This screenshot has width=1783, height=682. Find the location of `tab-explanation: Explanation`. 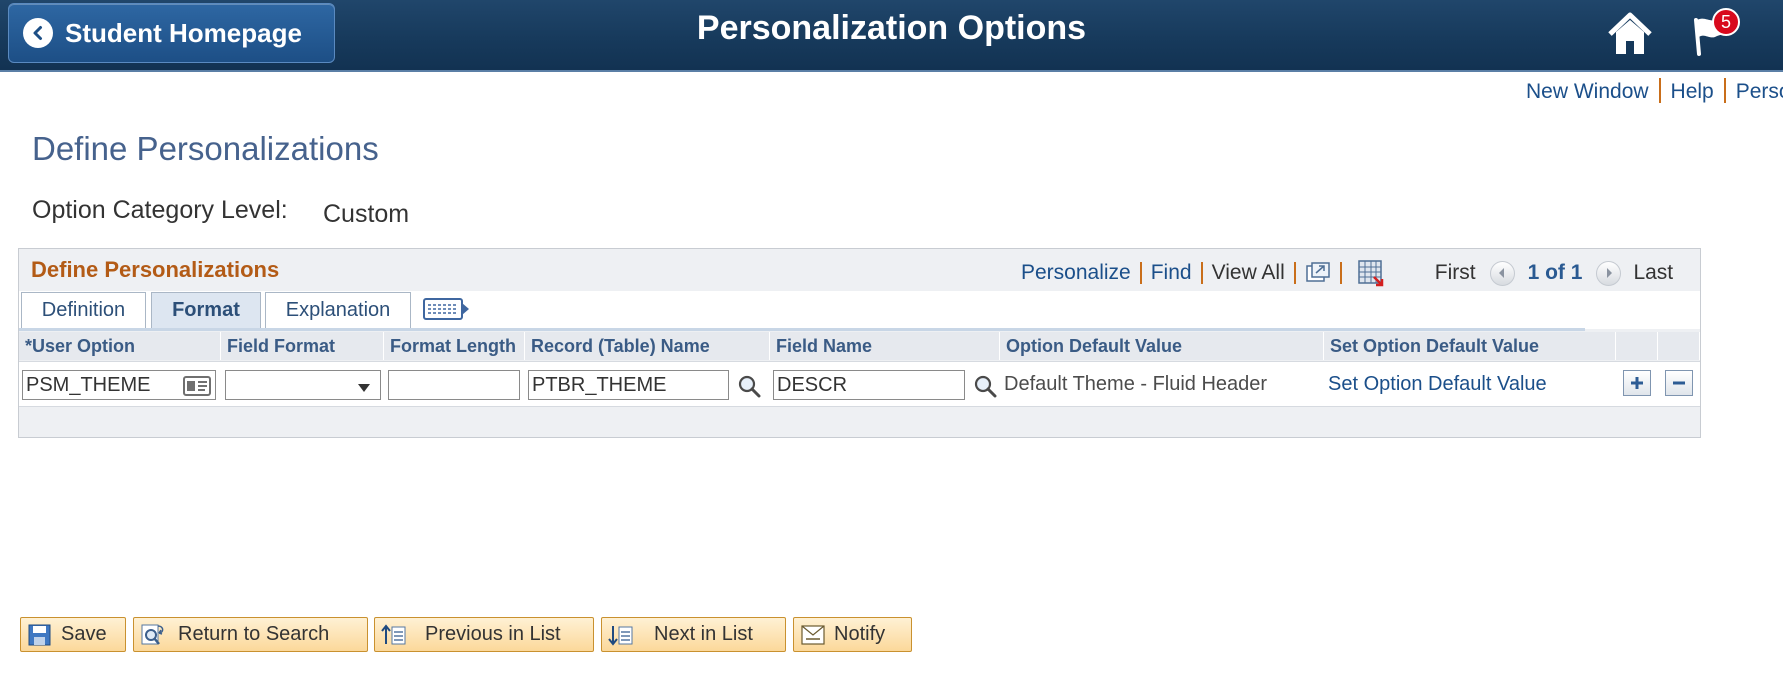

tab-explanation: Explanation is located at coordinates (338, 310).